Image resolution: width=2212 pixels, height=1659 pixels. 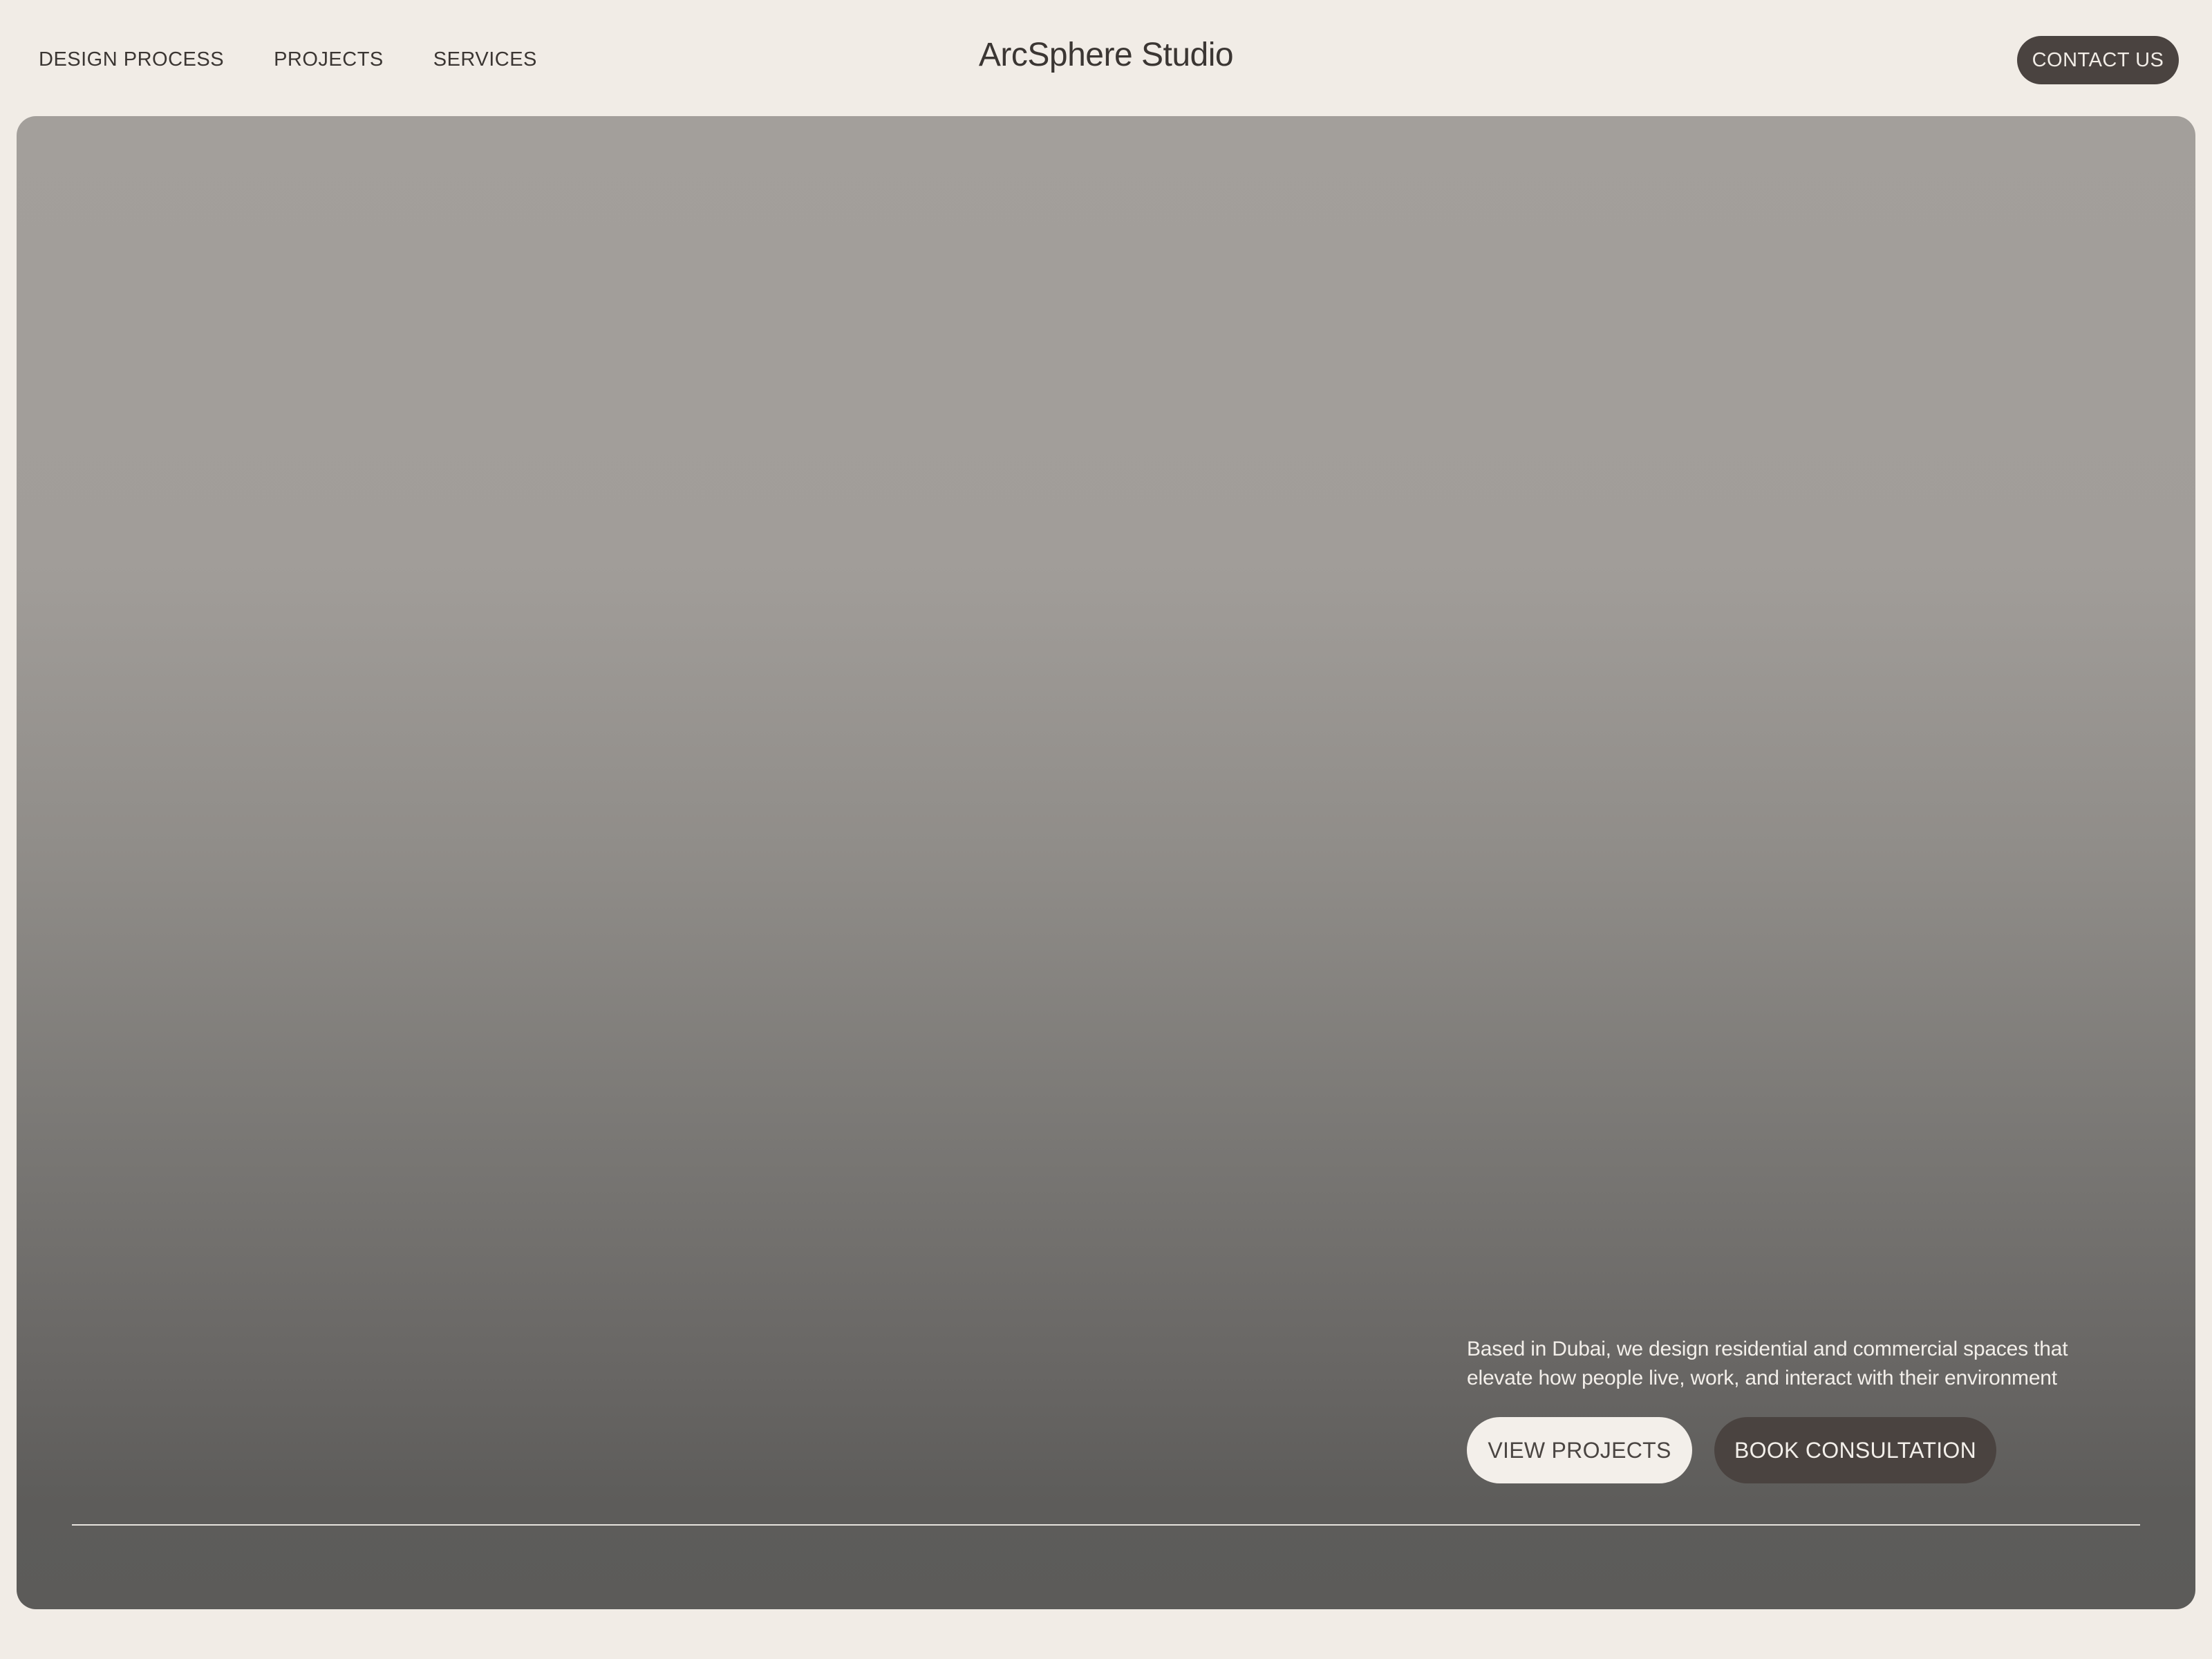 What do you see at coordinates (1579, 1450) in the screenshot?
I see `view-projects-button: VIEW PROJECTS` at bounding box center [1579, 1450].